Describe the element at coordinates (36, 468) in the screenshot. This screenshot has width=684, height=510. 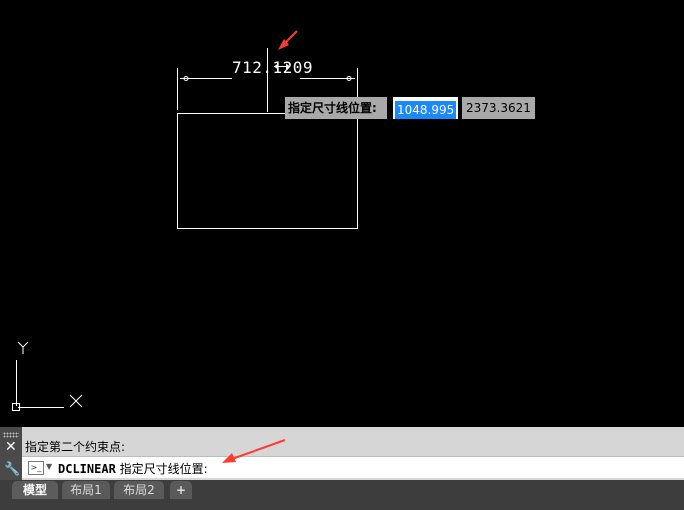
I see `command-prompt-icon: >_` at that location.